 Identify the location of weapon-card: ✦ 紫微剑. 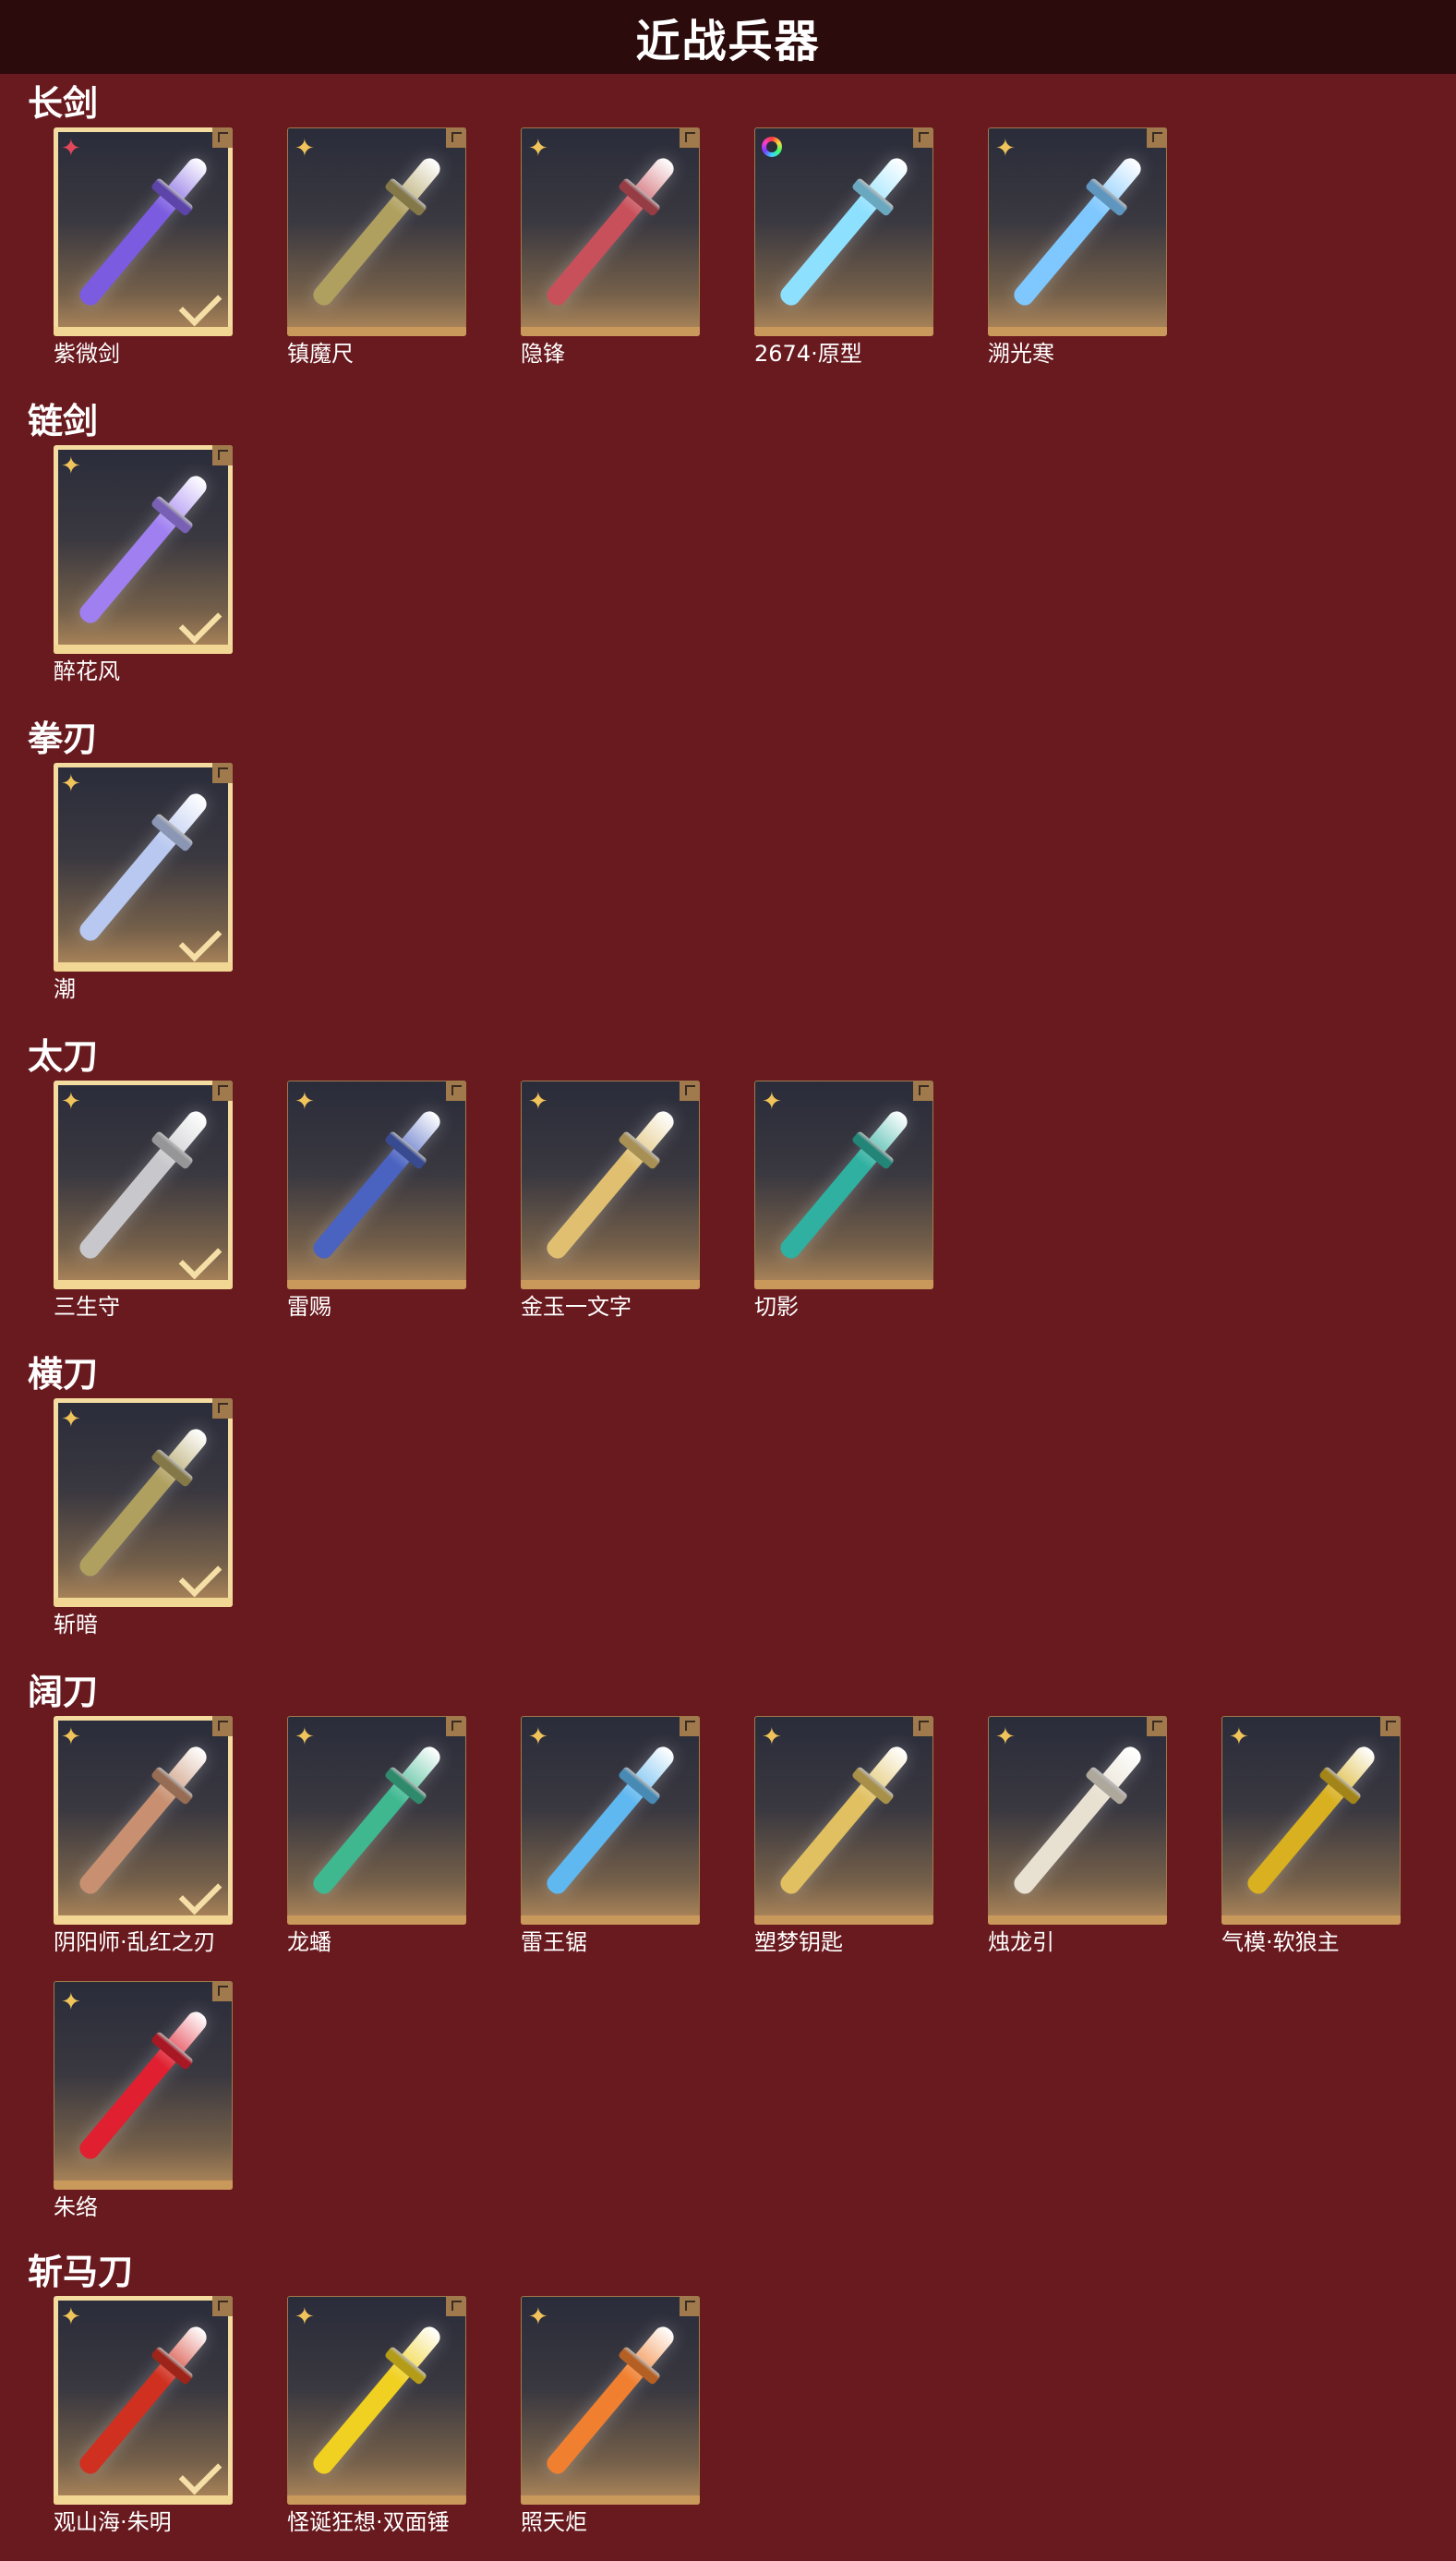
(143, 247).